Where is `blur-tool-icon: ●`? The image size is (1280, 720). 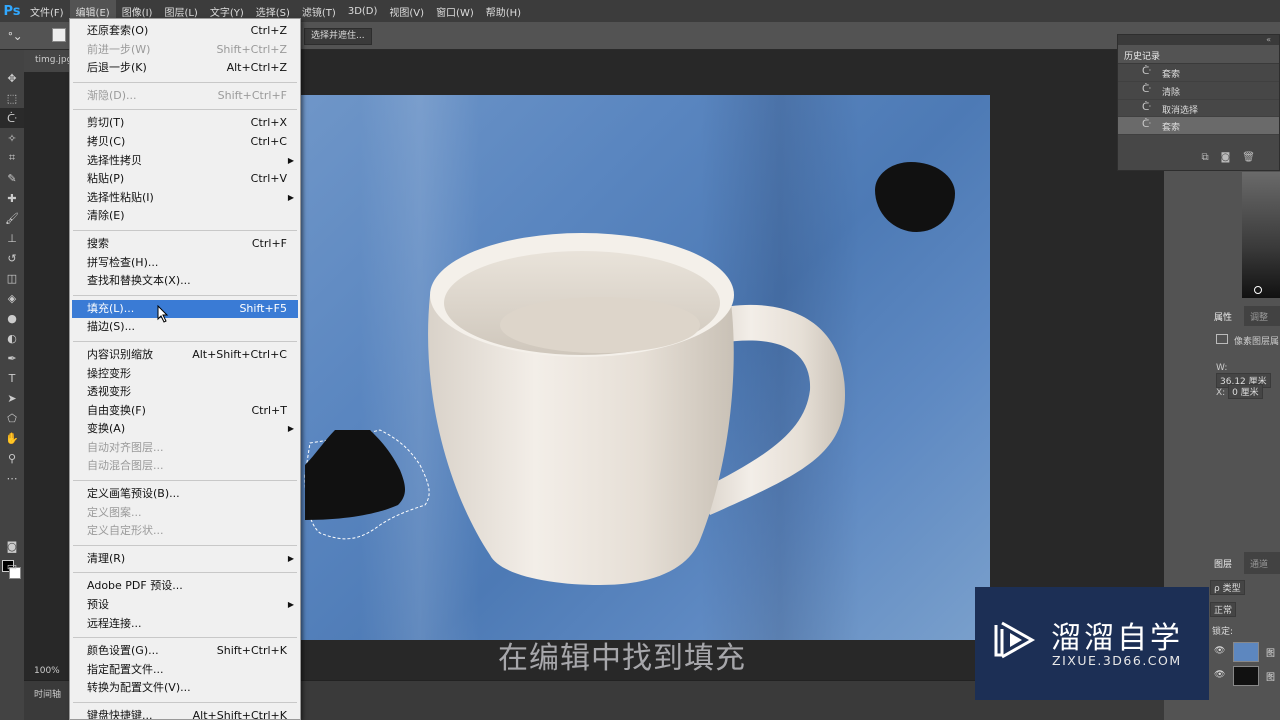 blur-tool-icon: ● is located at coordinates (12, 318).